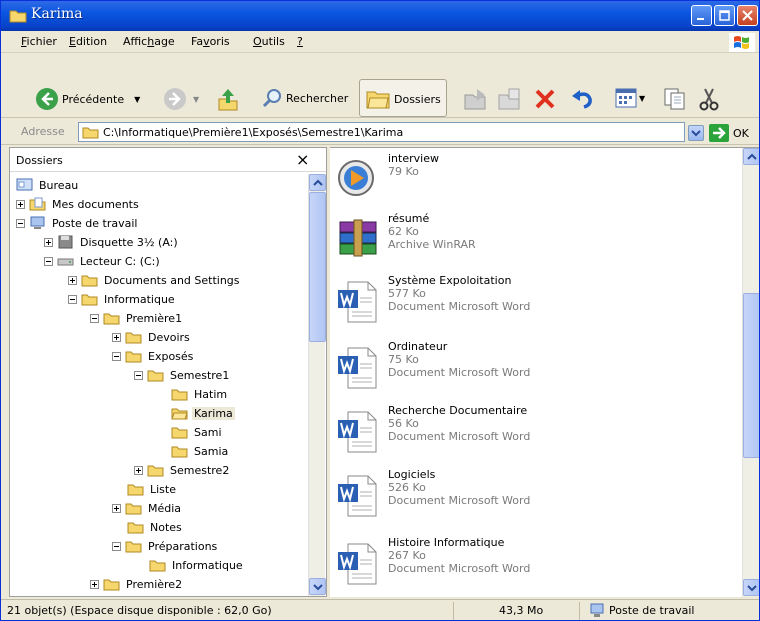 This screenshot has height=621, width=760. I want to click on close-icon, so click(747, 15).